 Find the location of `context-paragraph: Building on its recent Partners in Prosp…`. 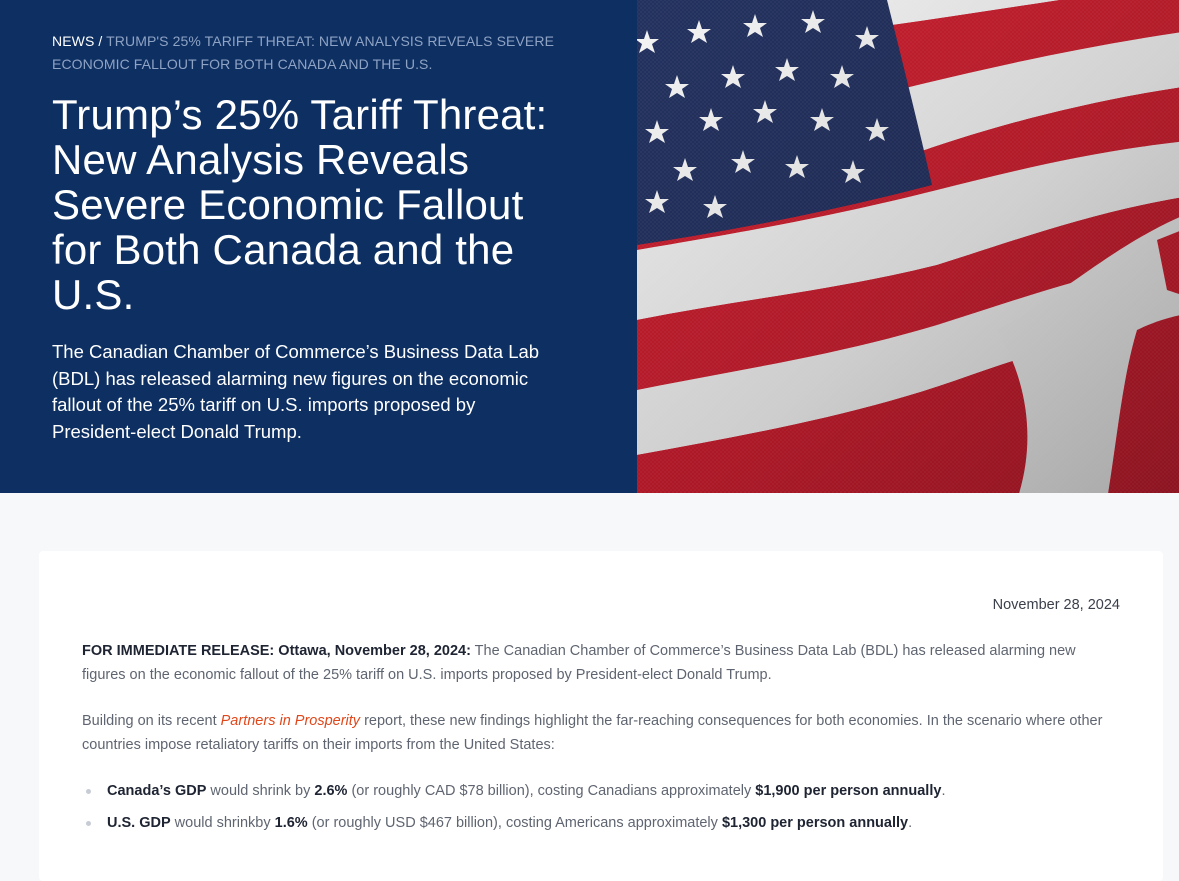

context-paragraph: Building on its recent Partners in Prosp… is located at coordinates (597, 733).